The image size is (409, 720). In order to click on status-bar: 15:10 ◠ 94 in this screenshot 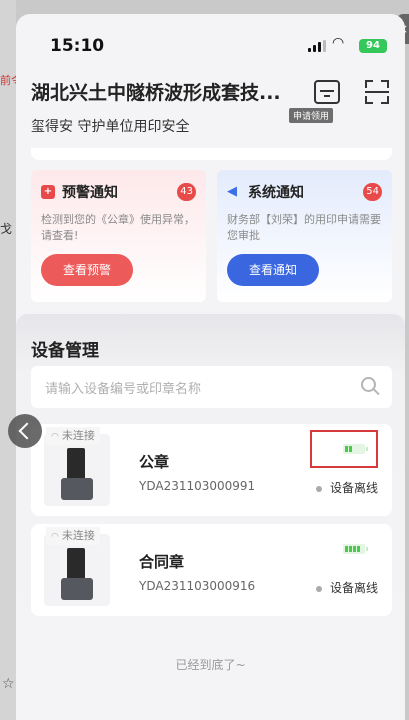, I will do `click(210, 38)`.